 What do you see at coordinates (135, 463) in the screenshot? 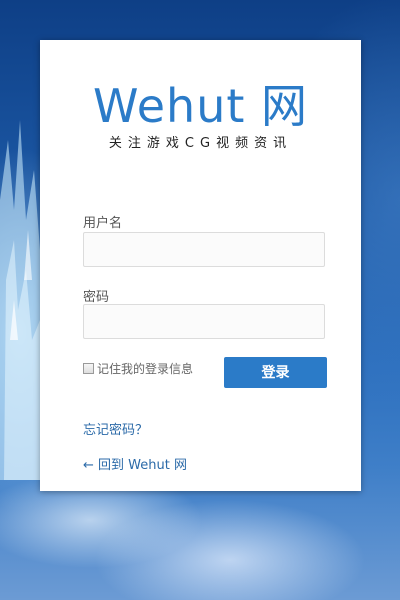
I see `back-to-site-link: ← 回到 Wehut 网` at bounding box center [135, 463].